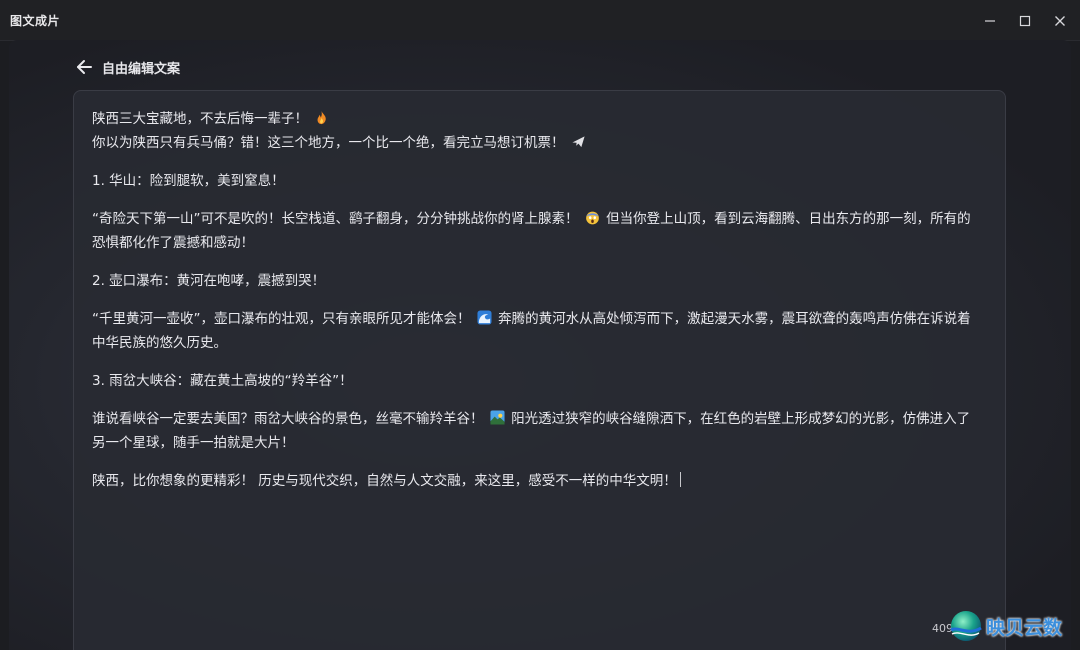  I want to click on text-line: 你以为陕西只有兵马俑？错！这三个地方，一个比一个绝，看完立马想订机票！, so click(537, 143).